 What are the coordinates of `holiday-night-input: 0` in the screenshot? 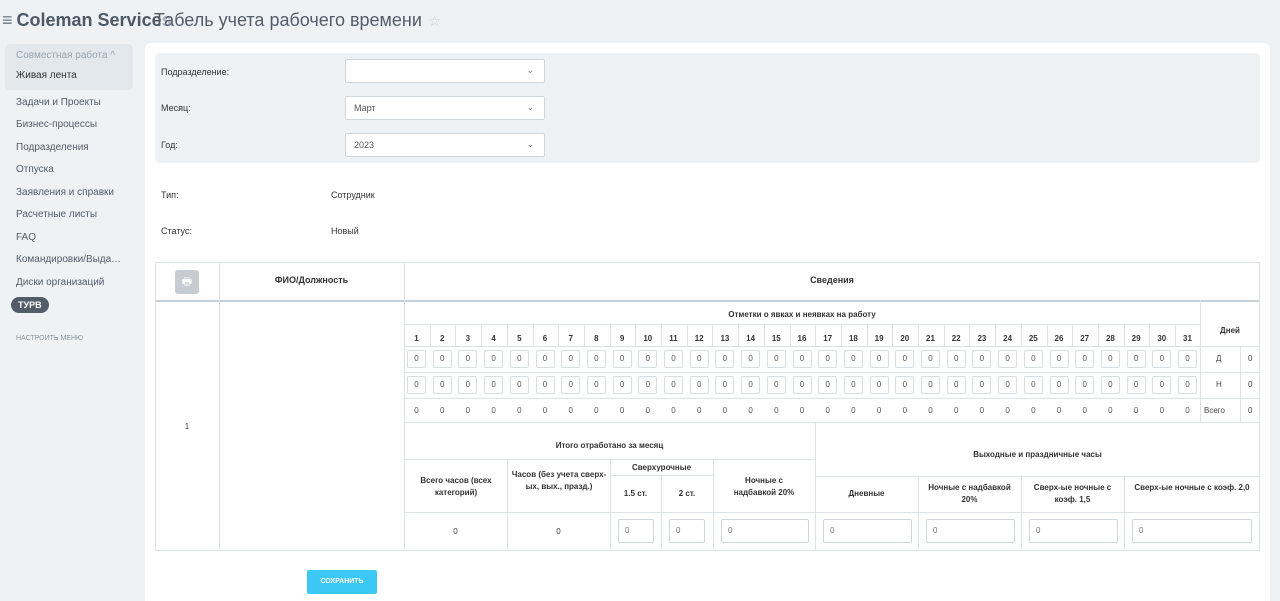 It's located at (970, 531).